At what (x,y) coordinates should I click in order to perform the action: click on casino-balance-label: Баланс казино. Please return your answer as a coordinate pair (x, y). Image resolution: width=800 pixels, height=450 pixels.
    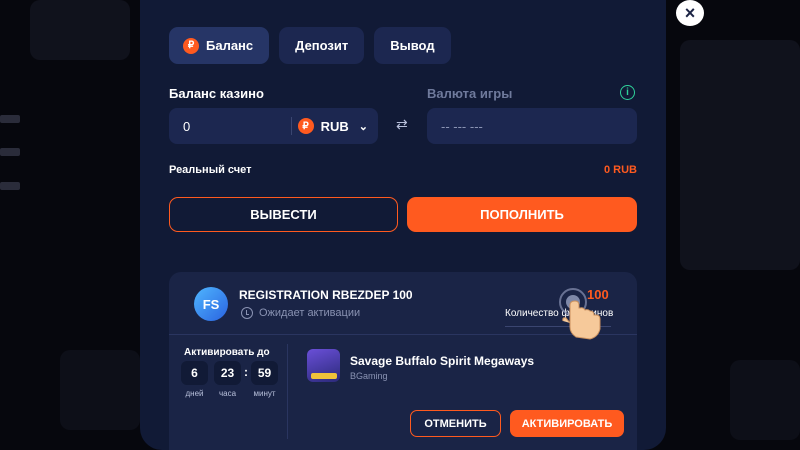
    Looking at the image, I should click on (216, 93).